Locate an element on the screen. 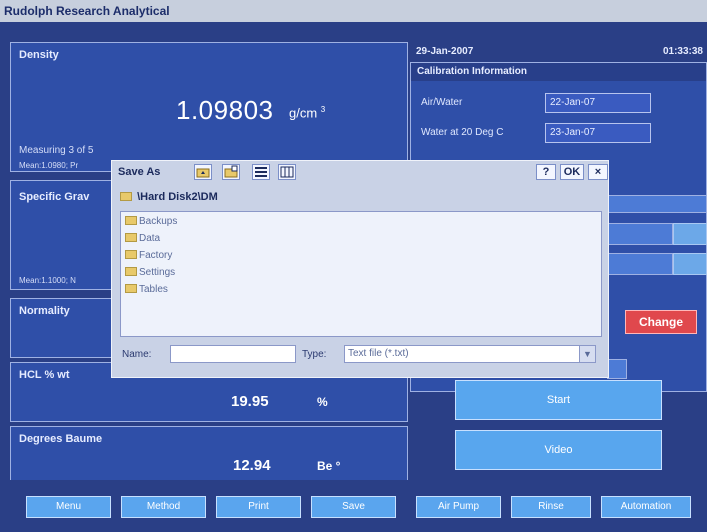  current-path: \Hard Disk2\DM is located at coordinates (169, 197).